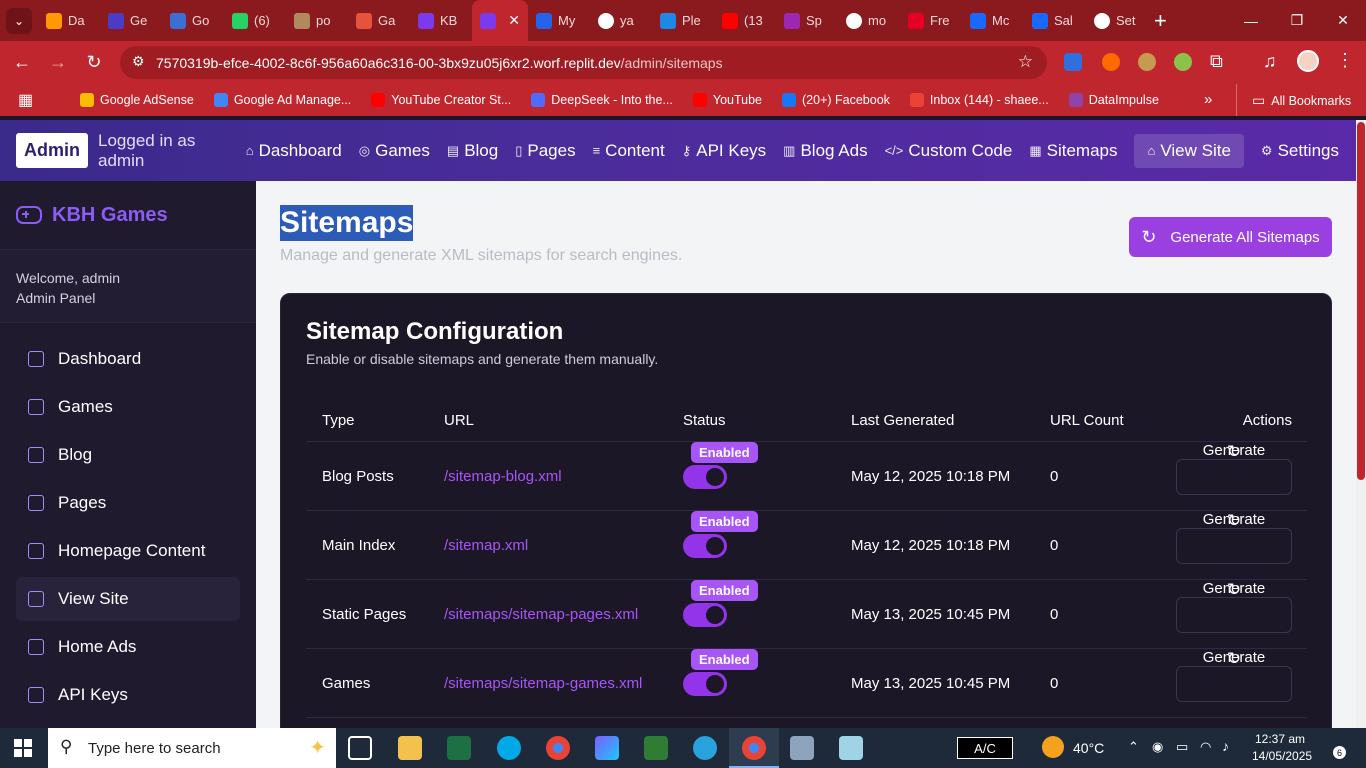 The image size is (1366, 768). I want to click on browser-tab: Ga, so click(379, 20).